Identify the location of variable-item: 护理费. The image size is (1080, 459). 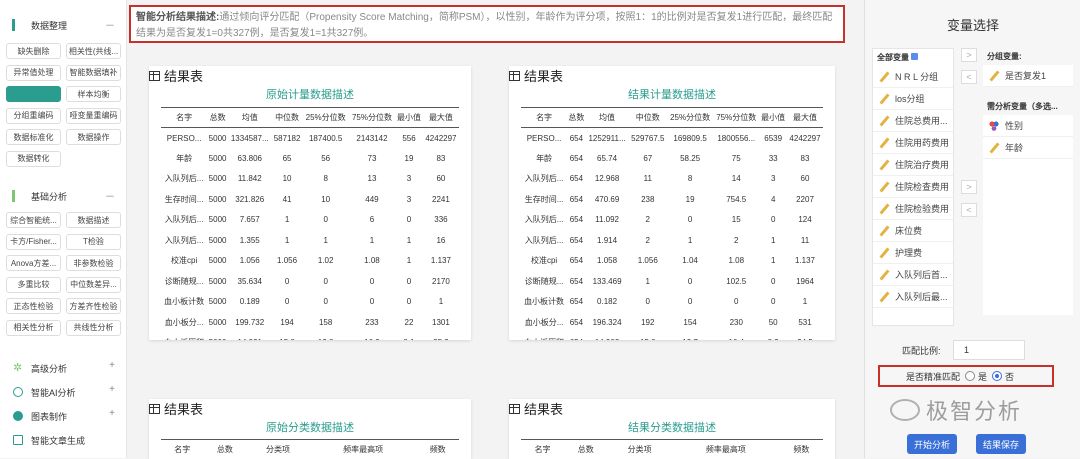
(913, 253).